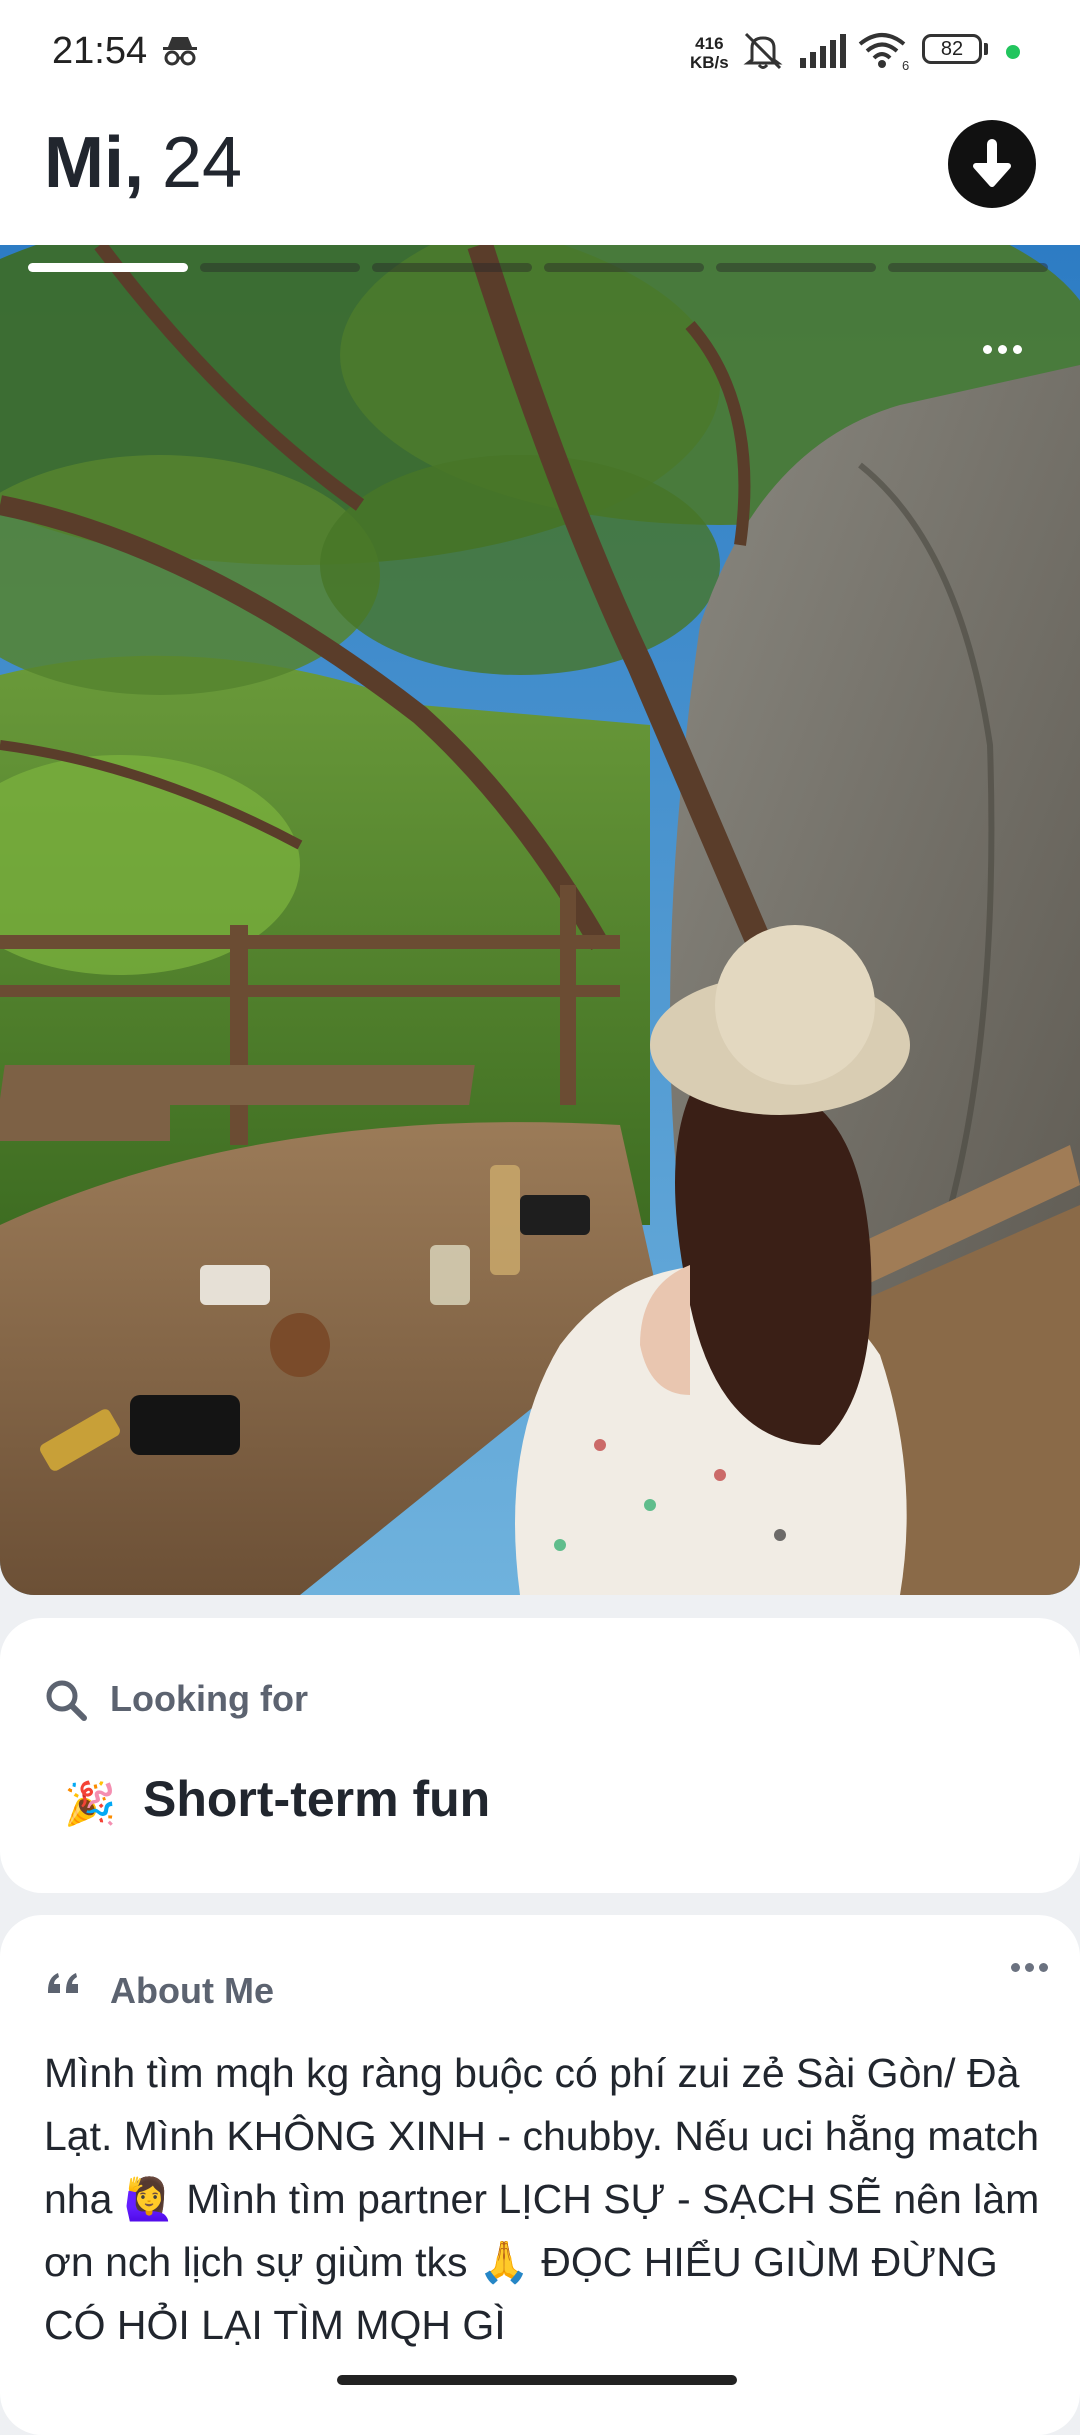  Describe the element at coordinates (317, 1799) in the screenshot. I see `looking-for-value: Short-term fun` at that location.